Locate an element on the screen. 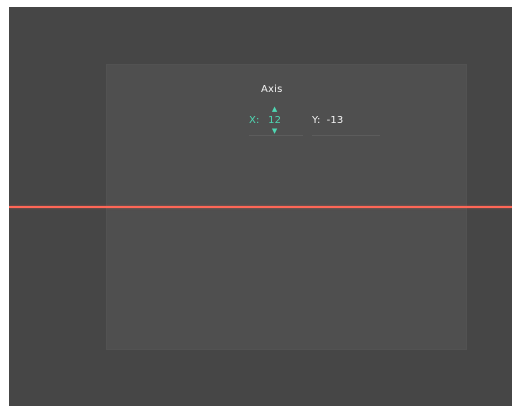  y-value: -13 is located at coordinates (335, 120).